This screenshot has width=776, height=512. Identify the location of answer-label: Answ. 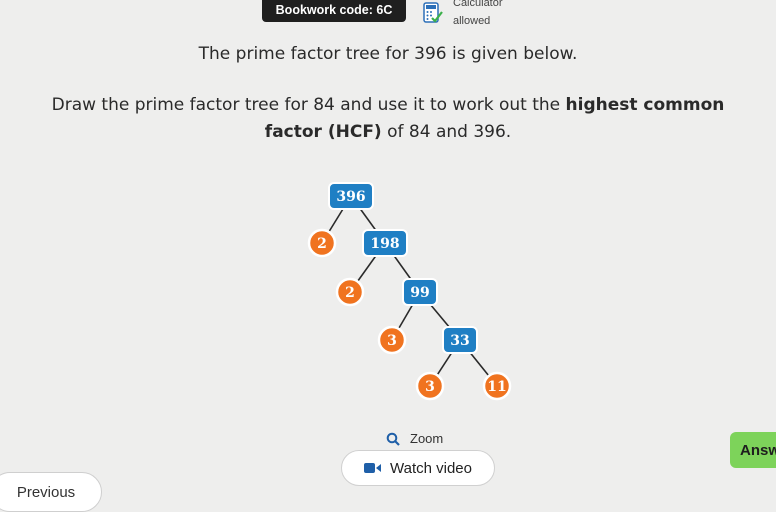
(758, 450).